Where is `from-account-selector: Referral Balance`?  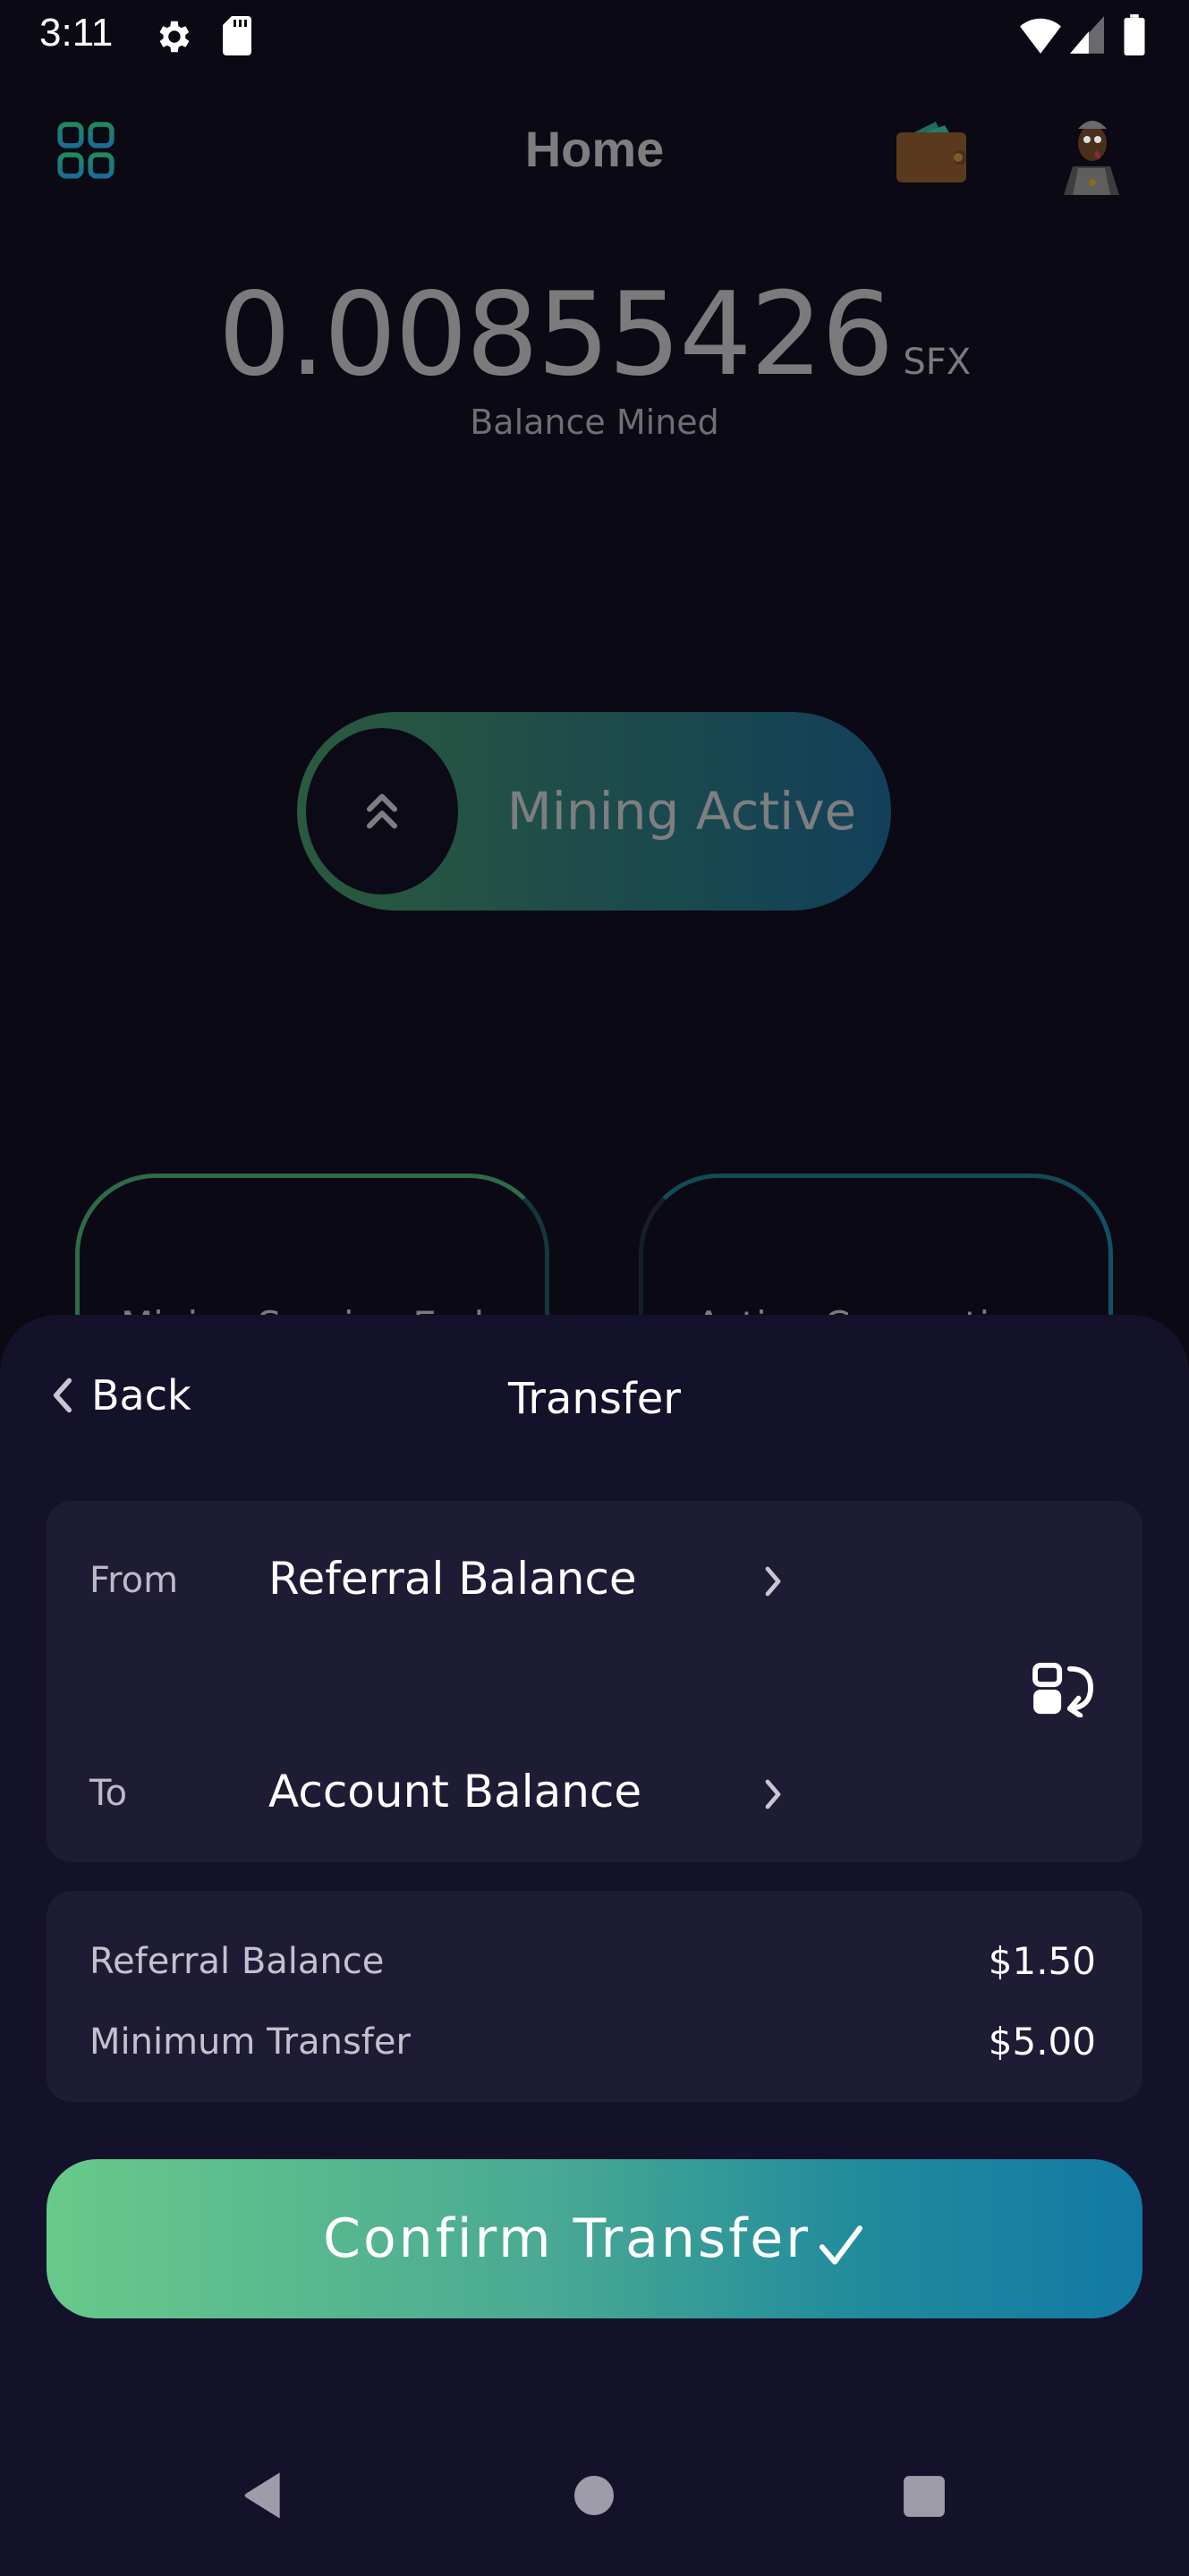
from-account-selector: Referral Balance is located at coordinates (452, 1579).